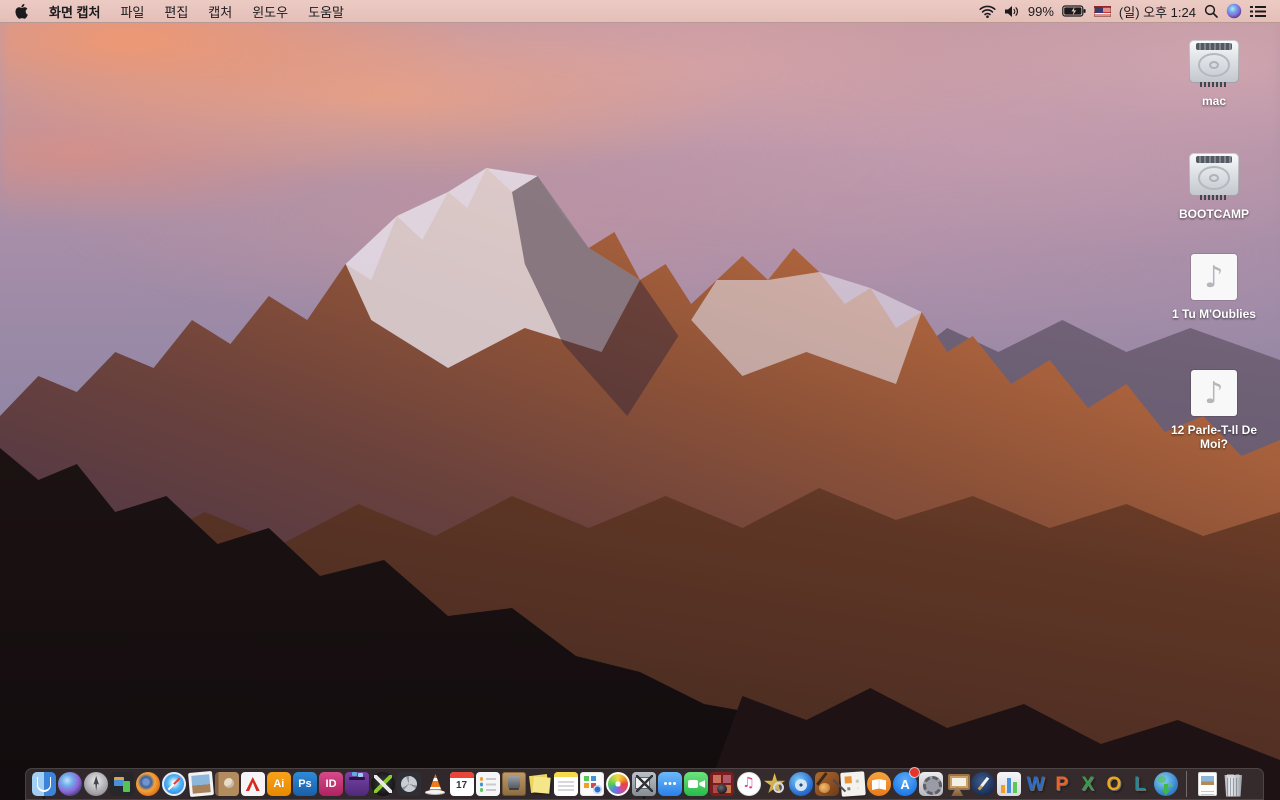 The image size is (1280, 800). I want to click on indesign-icon: ID, so click(331, 784).